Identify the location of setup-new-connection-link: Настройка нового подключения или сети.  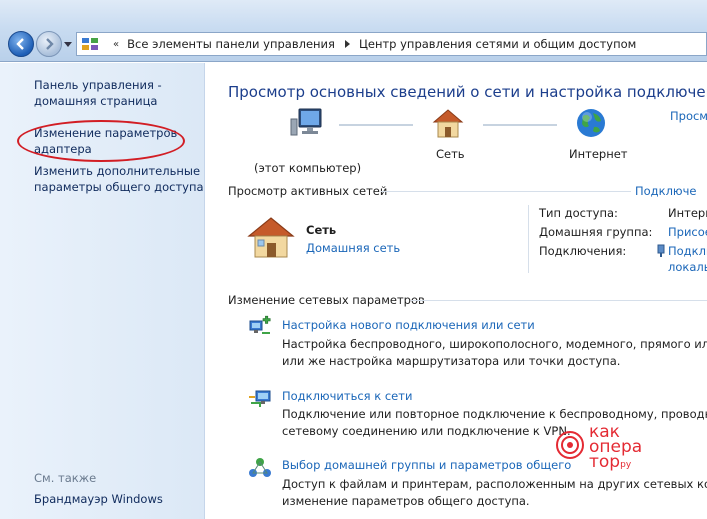
(408, 325).